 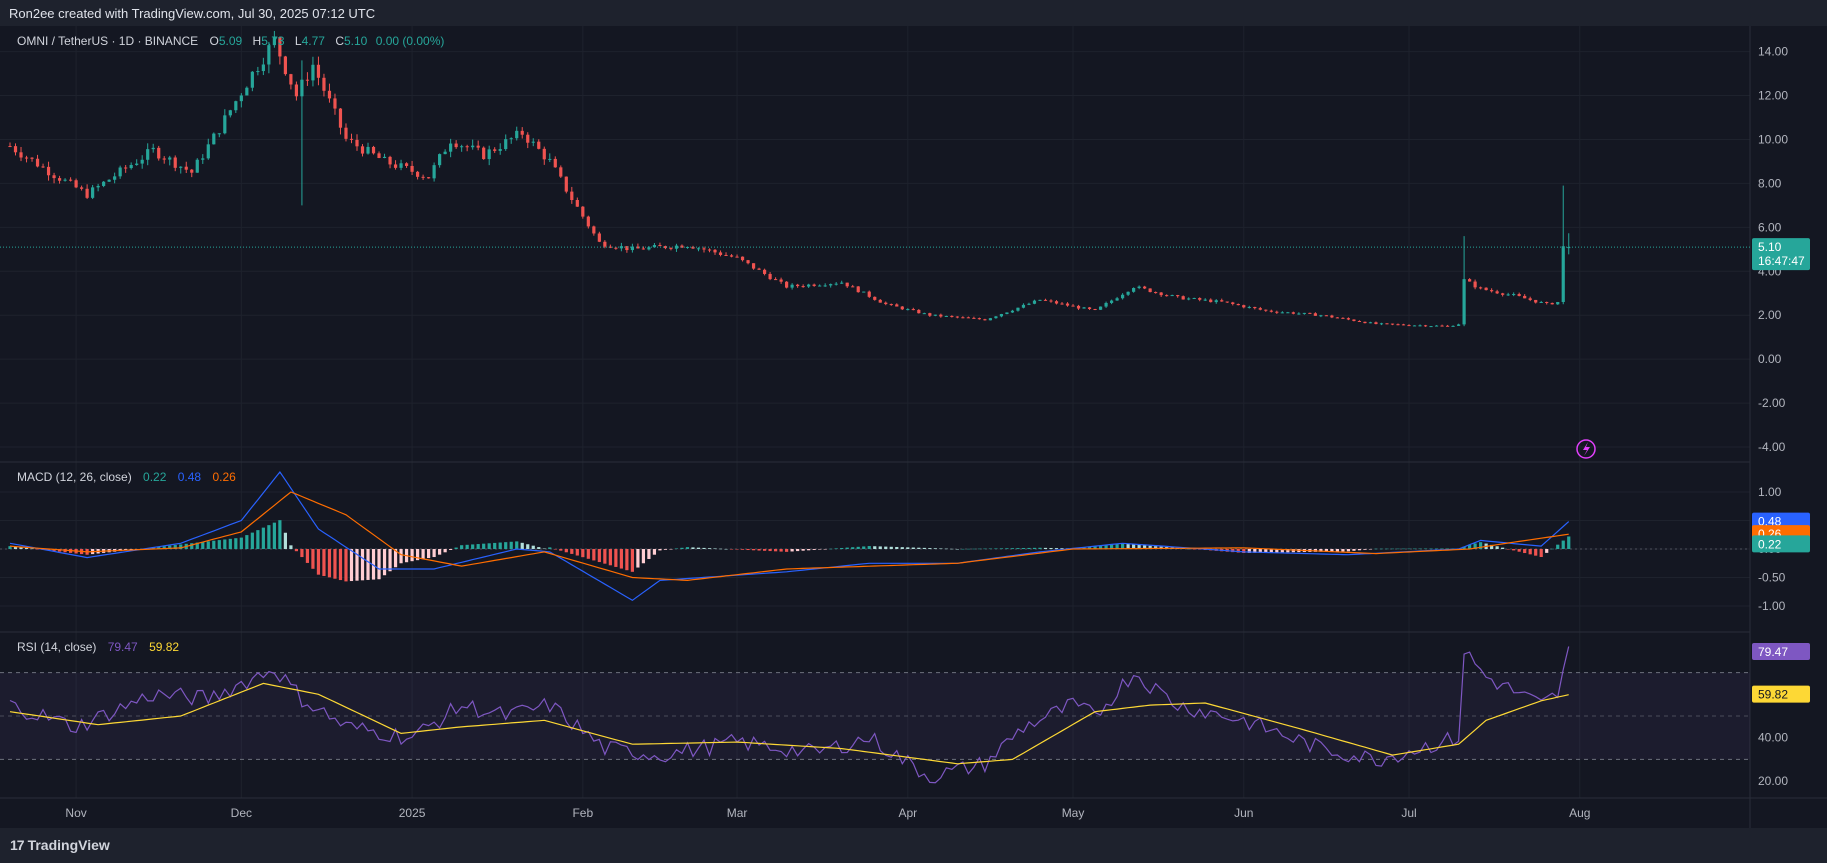 I want to click on symbol-name: OMNI / TetherUS · 1D · BINANCE, so click(x=107, y=41).